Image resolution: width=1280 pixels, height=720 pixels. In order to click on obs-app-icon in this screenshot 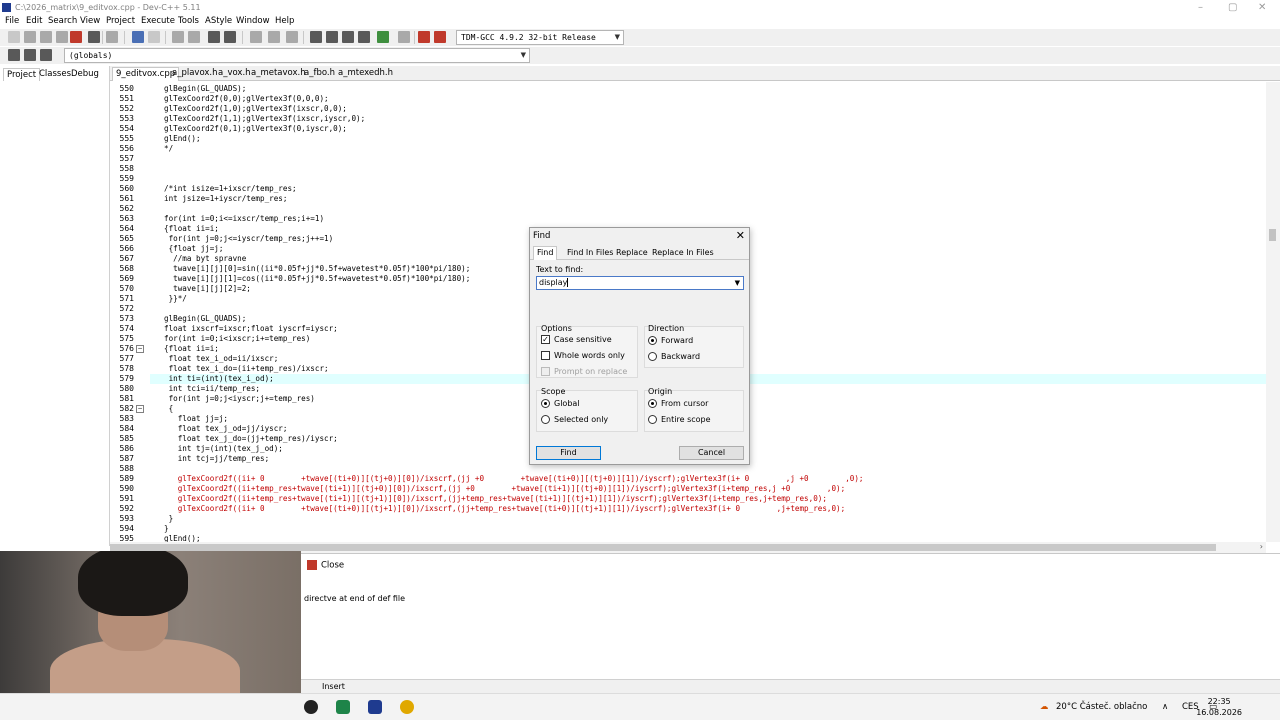, I will do `click(311, 707)`.